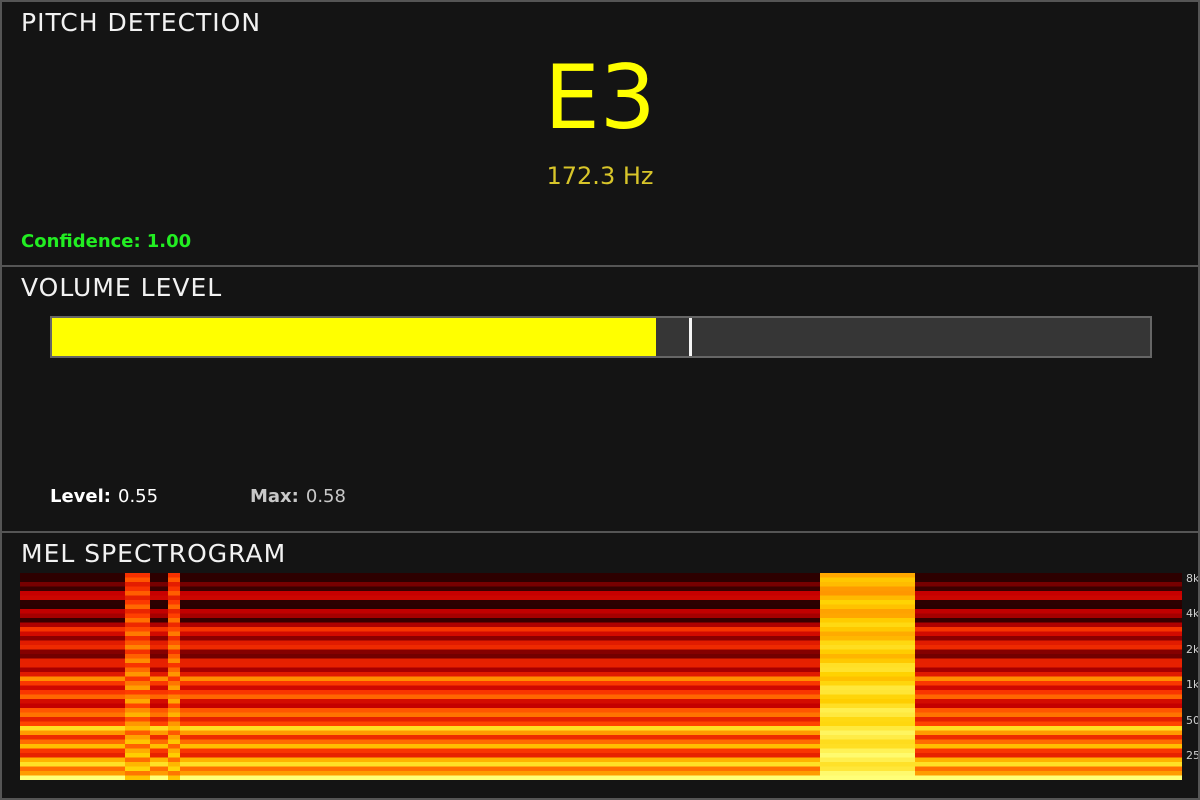 The height and width of the screenshot is (800, 1200). What do you see at coordinates (169, 241) in the screenshot?
I see `confidence-value: 1.00` at bounding box center [169, 241].